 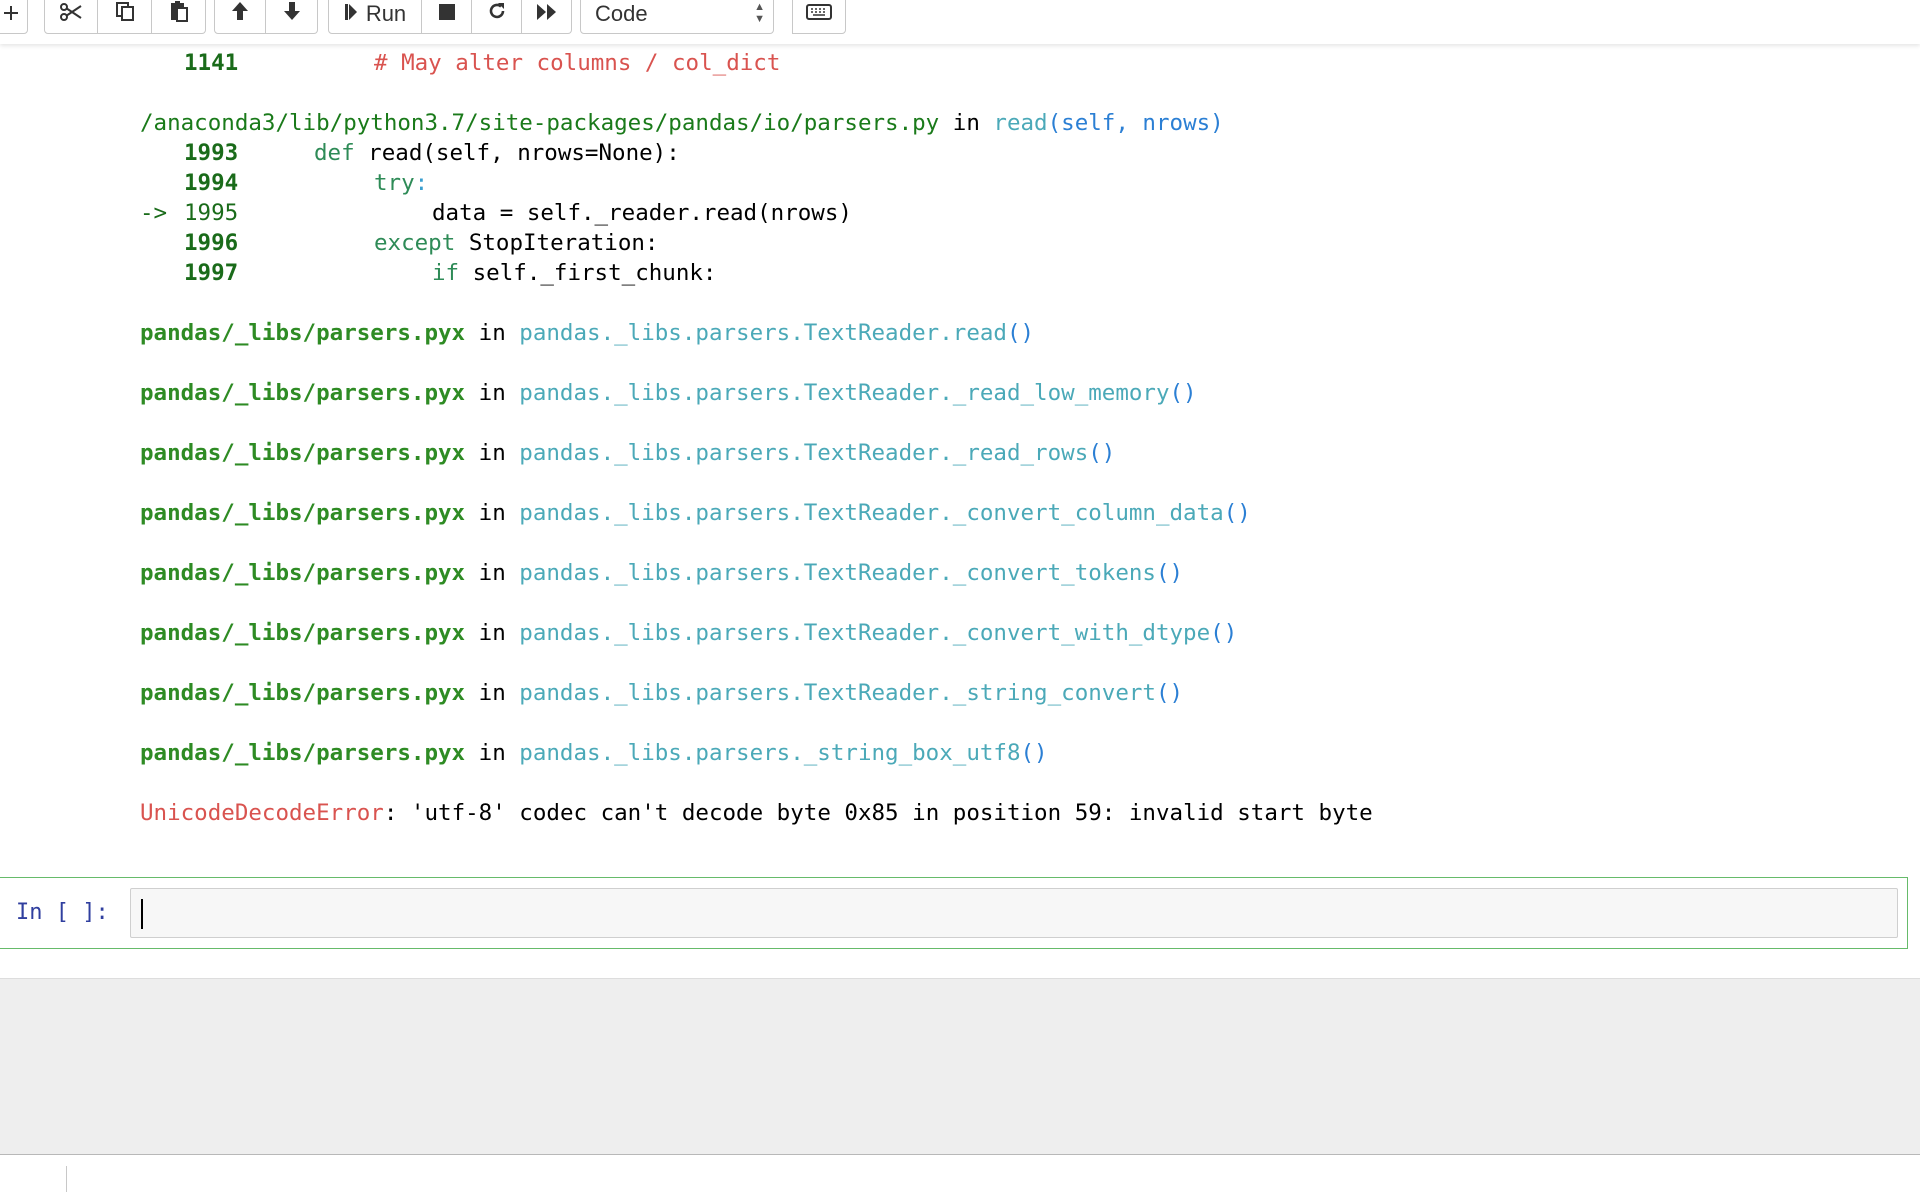 I want to click on line-number: 1995, so click(x=211, y=213).